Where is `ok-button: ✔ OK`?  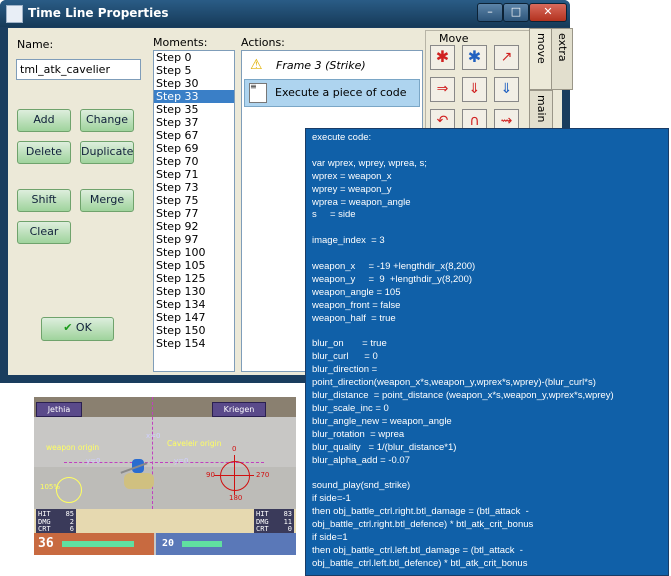
ok-button: ✔ OK is located at coordinates (77, 329).